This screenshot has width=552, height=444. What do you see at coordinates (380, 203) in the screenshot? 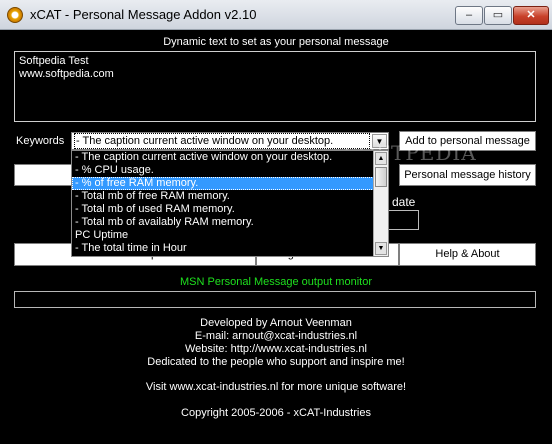
I see `dropdown-scrollbar: ▲ ▼` at bounding box center [380, 203].